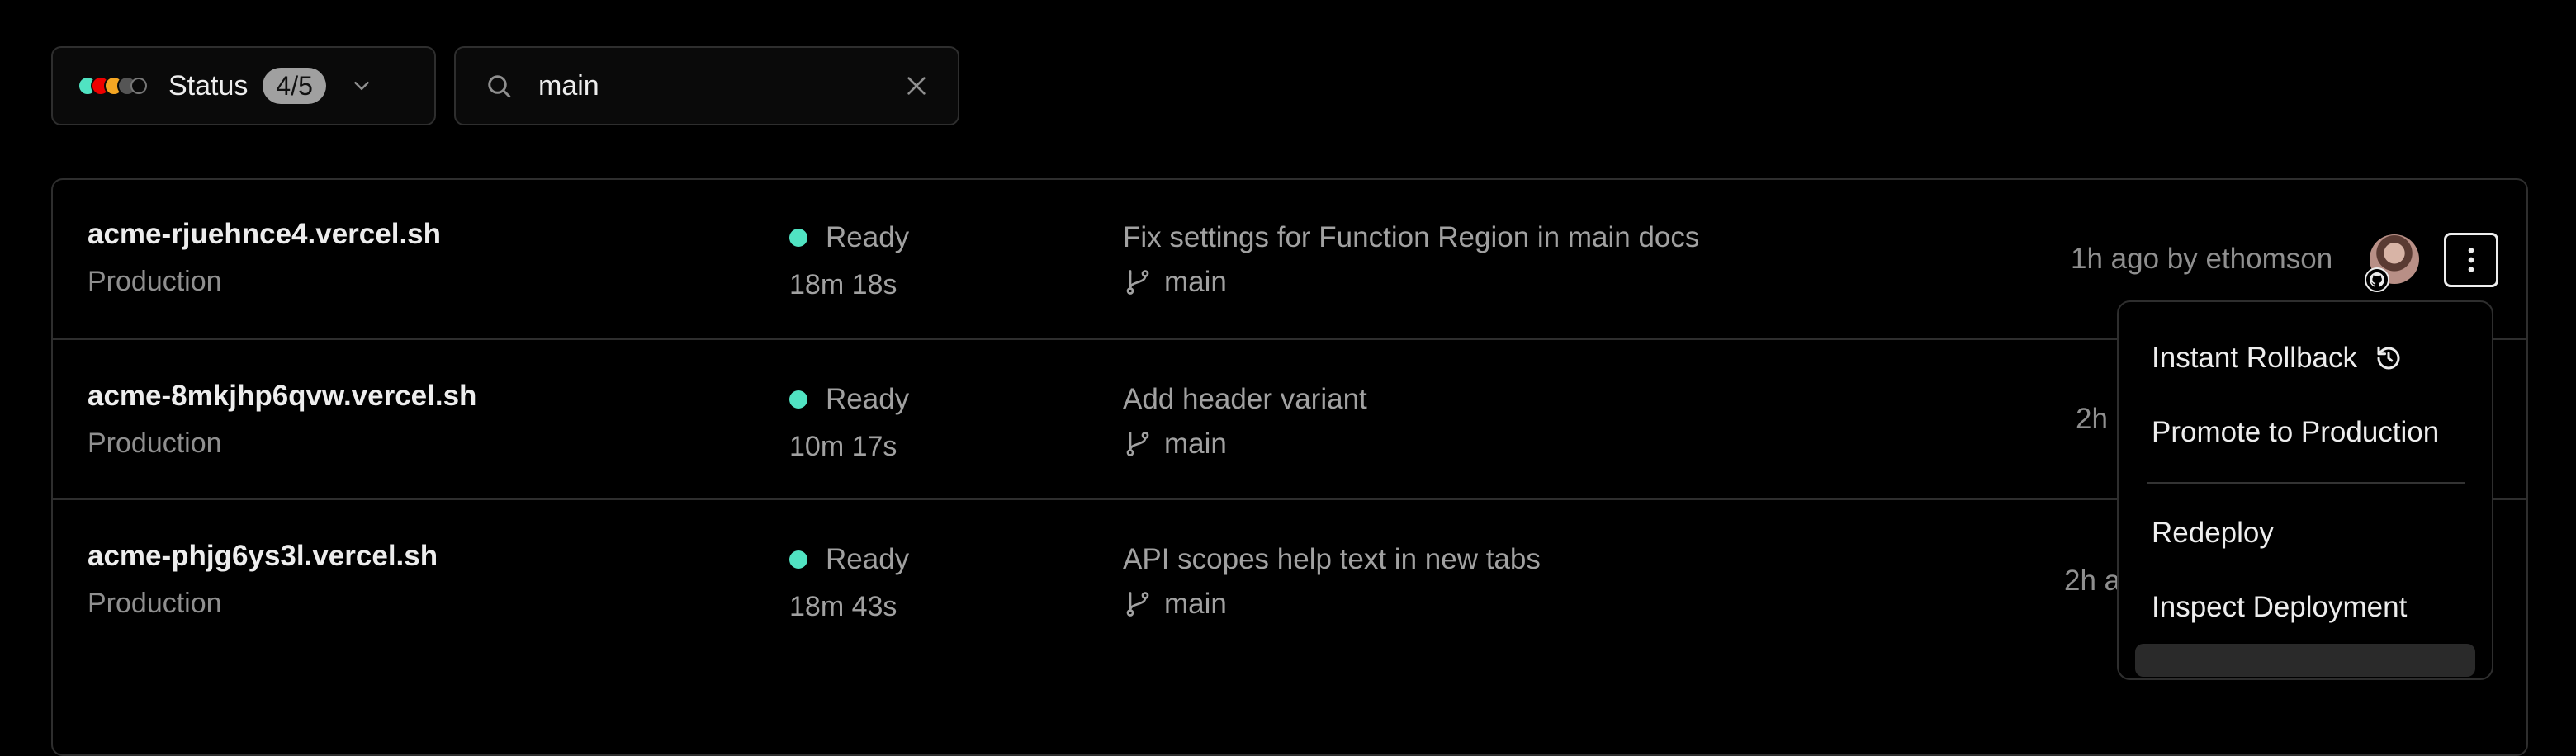  What do you see at coordinates (263, 556) in the screenshot?
I see `deployment-url: acme-phjg6ys3l.vercel.sh` at bounding box center [263, 556].